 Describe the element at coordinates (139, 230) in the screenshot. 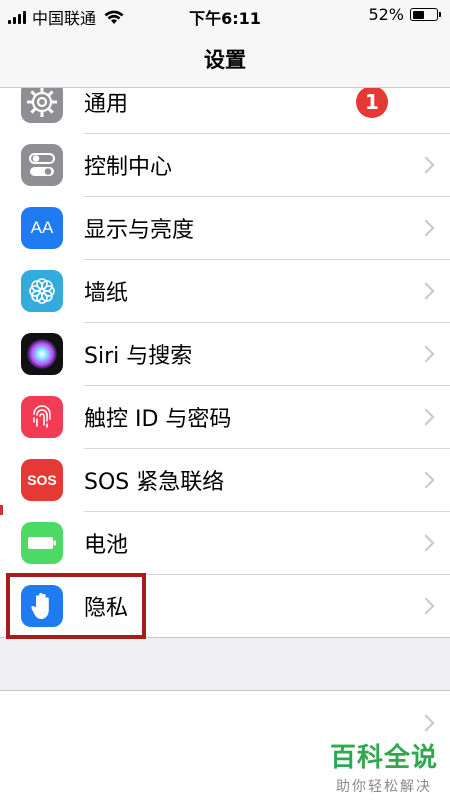

I see `list-item-label: 显示与亮度` at that location.